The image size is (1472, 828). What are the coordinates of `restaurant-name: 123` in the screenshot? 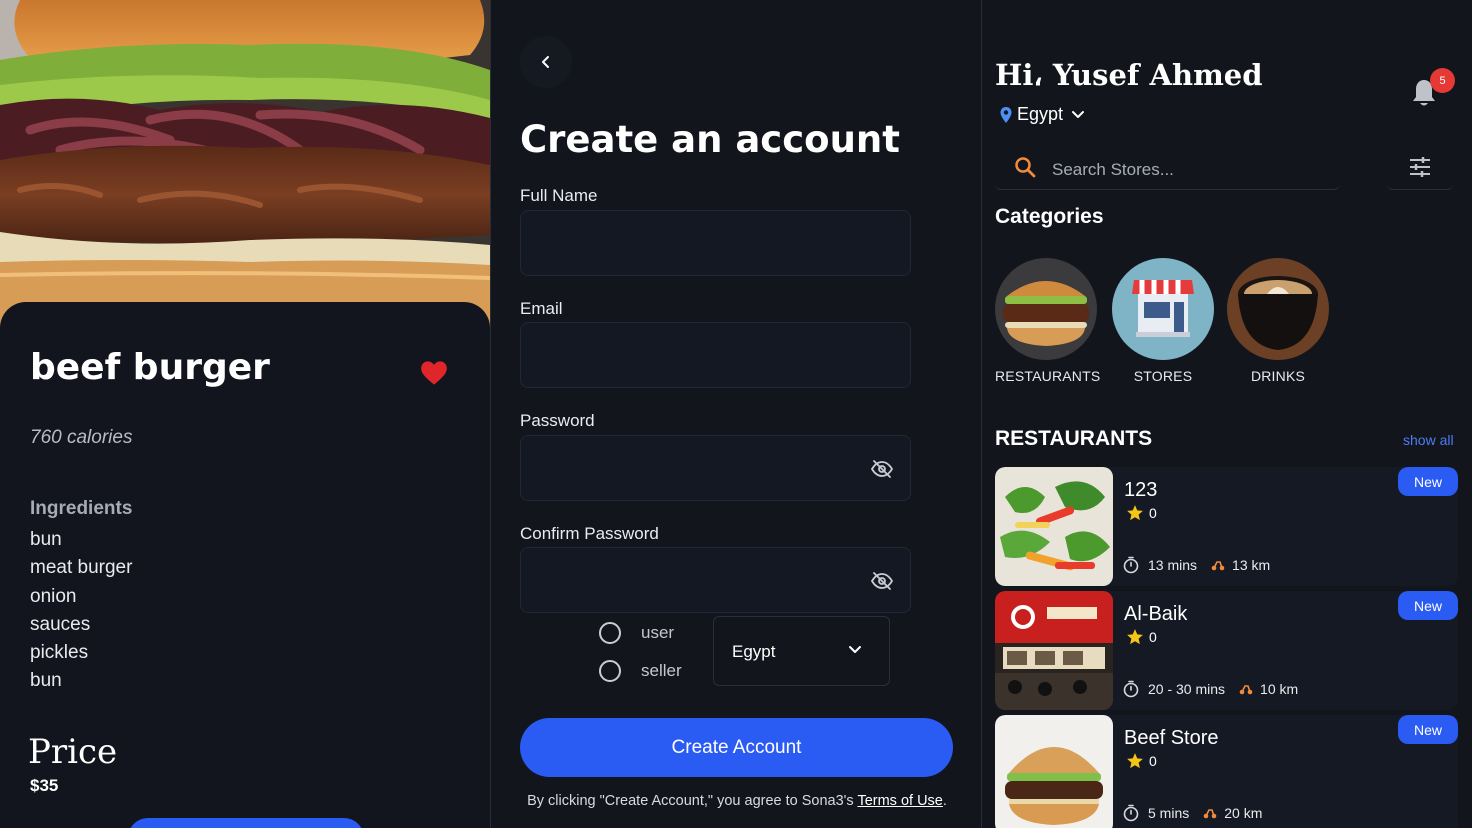 It's located at (1141, 490).